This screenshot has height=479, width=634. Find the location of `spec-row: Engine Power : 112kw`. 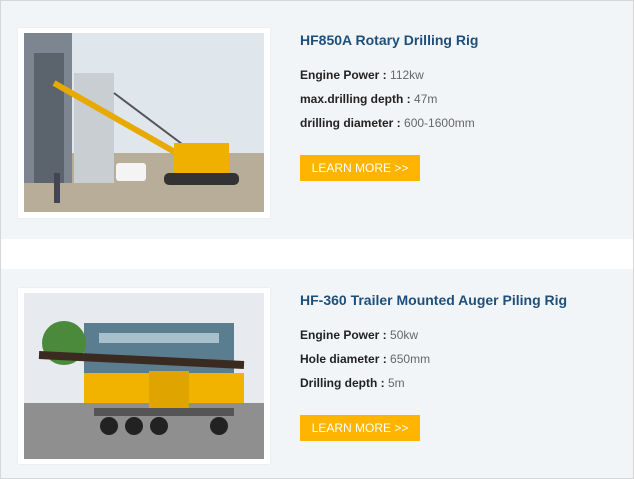

spec-row: Engine Power : 112kw is located at coordinates (387, 79).